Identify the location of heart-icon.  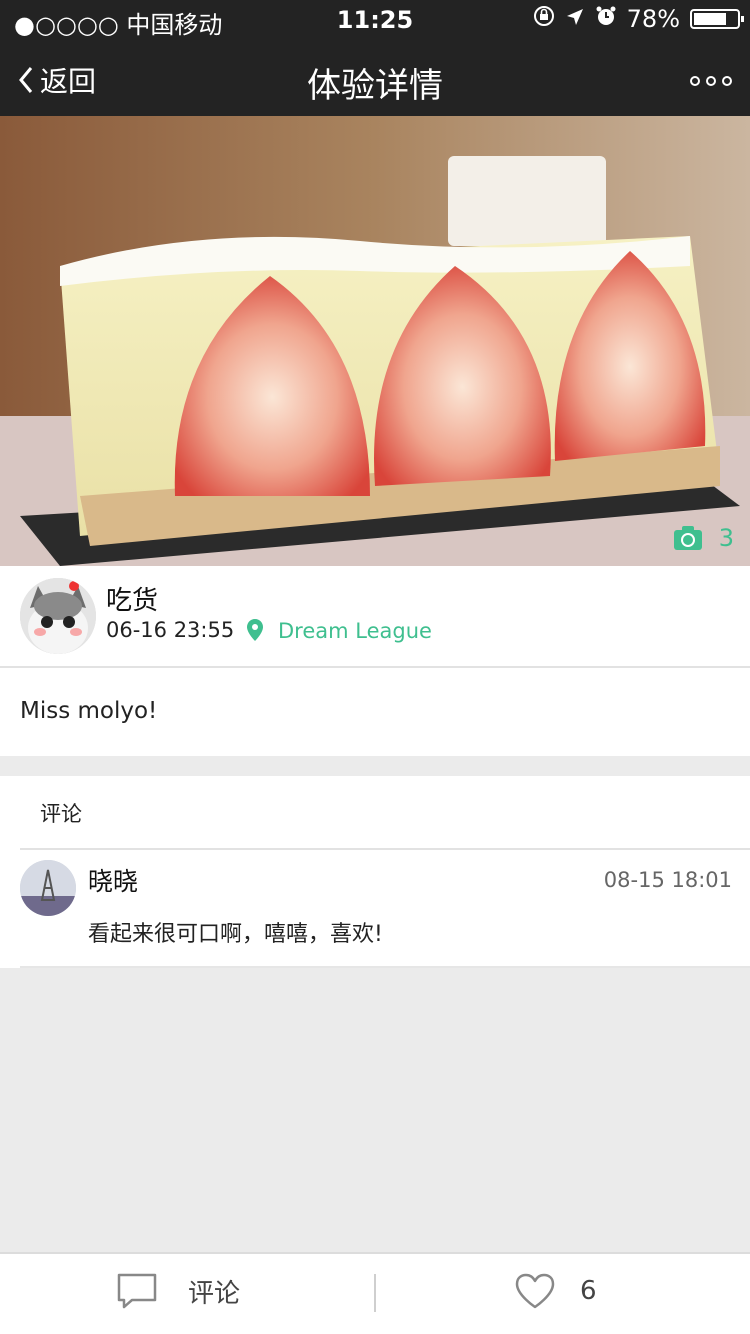
(535, 1291).